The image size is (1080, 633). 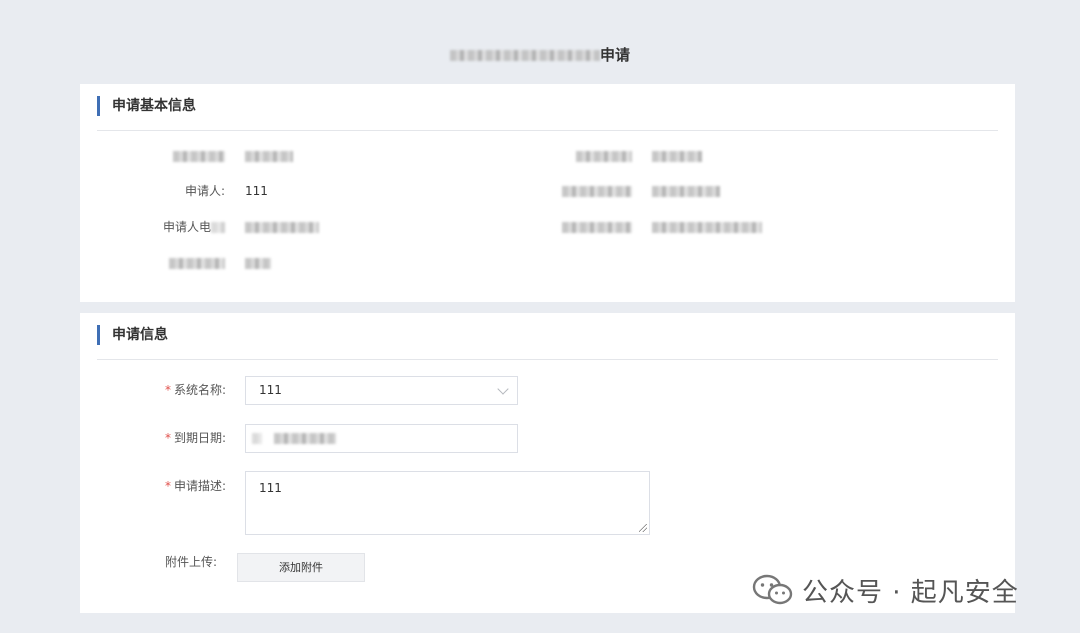 What do you see at coordinates (199, 438) in the screenshot?
I see `expiry-date-label-text: 到期日期:` at bounding box center [199, 438].